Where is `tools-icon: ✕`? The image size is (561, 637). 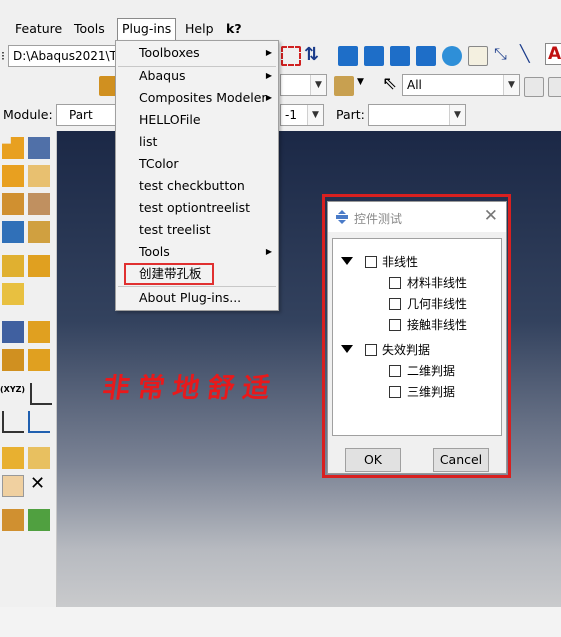 tools-icon: ✕ is located at coordinates (37, 483).